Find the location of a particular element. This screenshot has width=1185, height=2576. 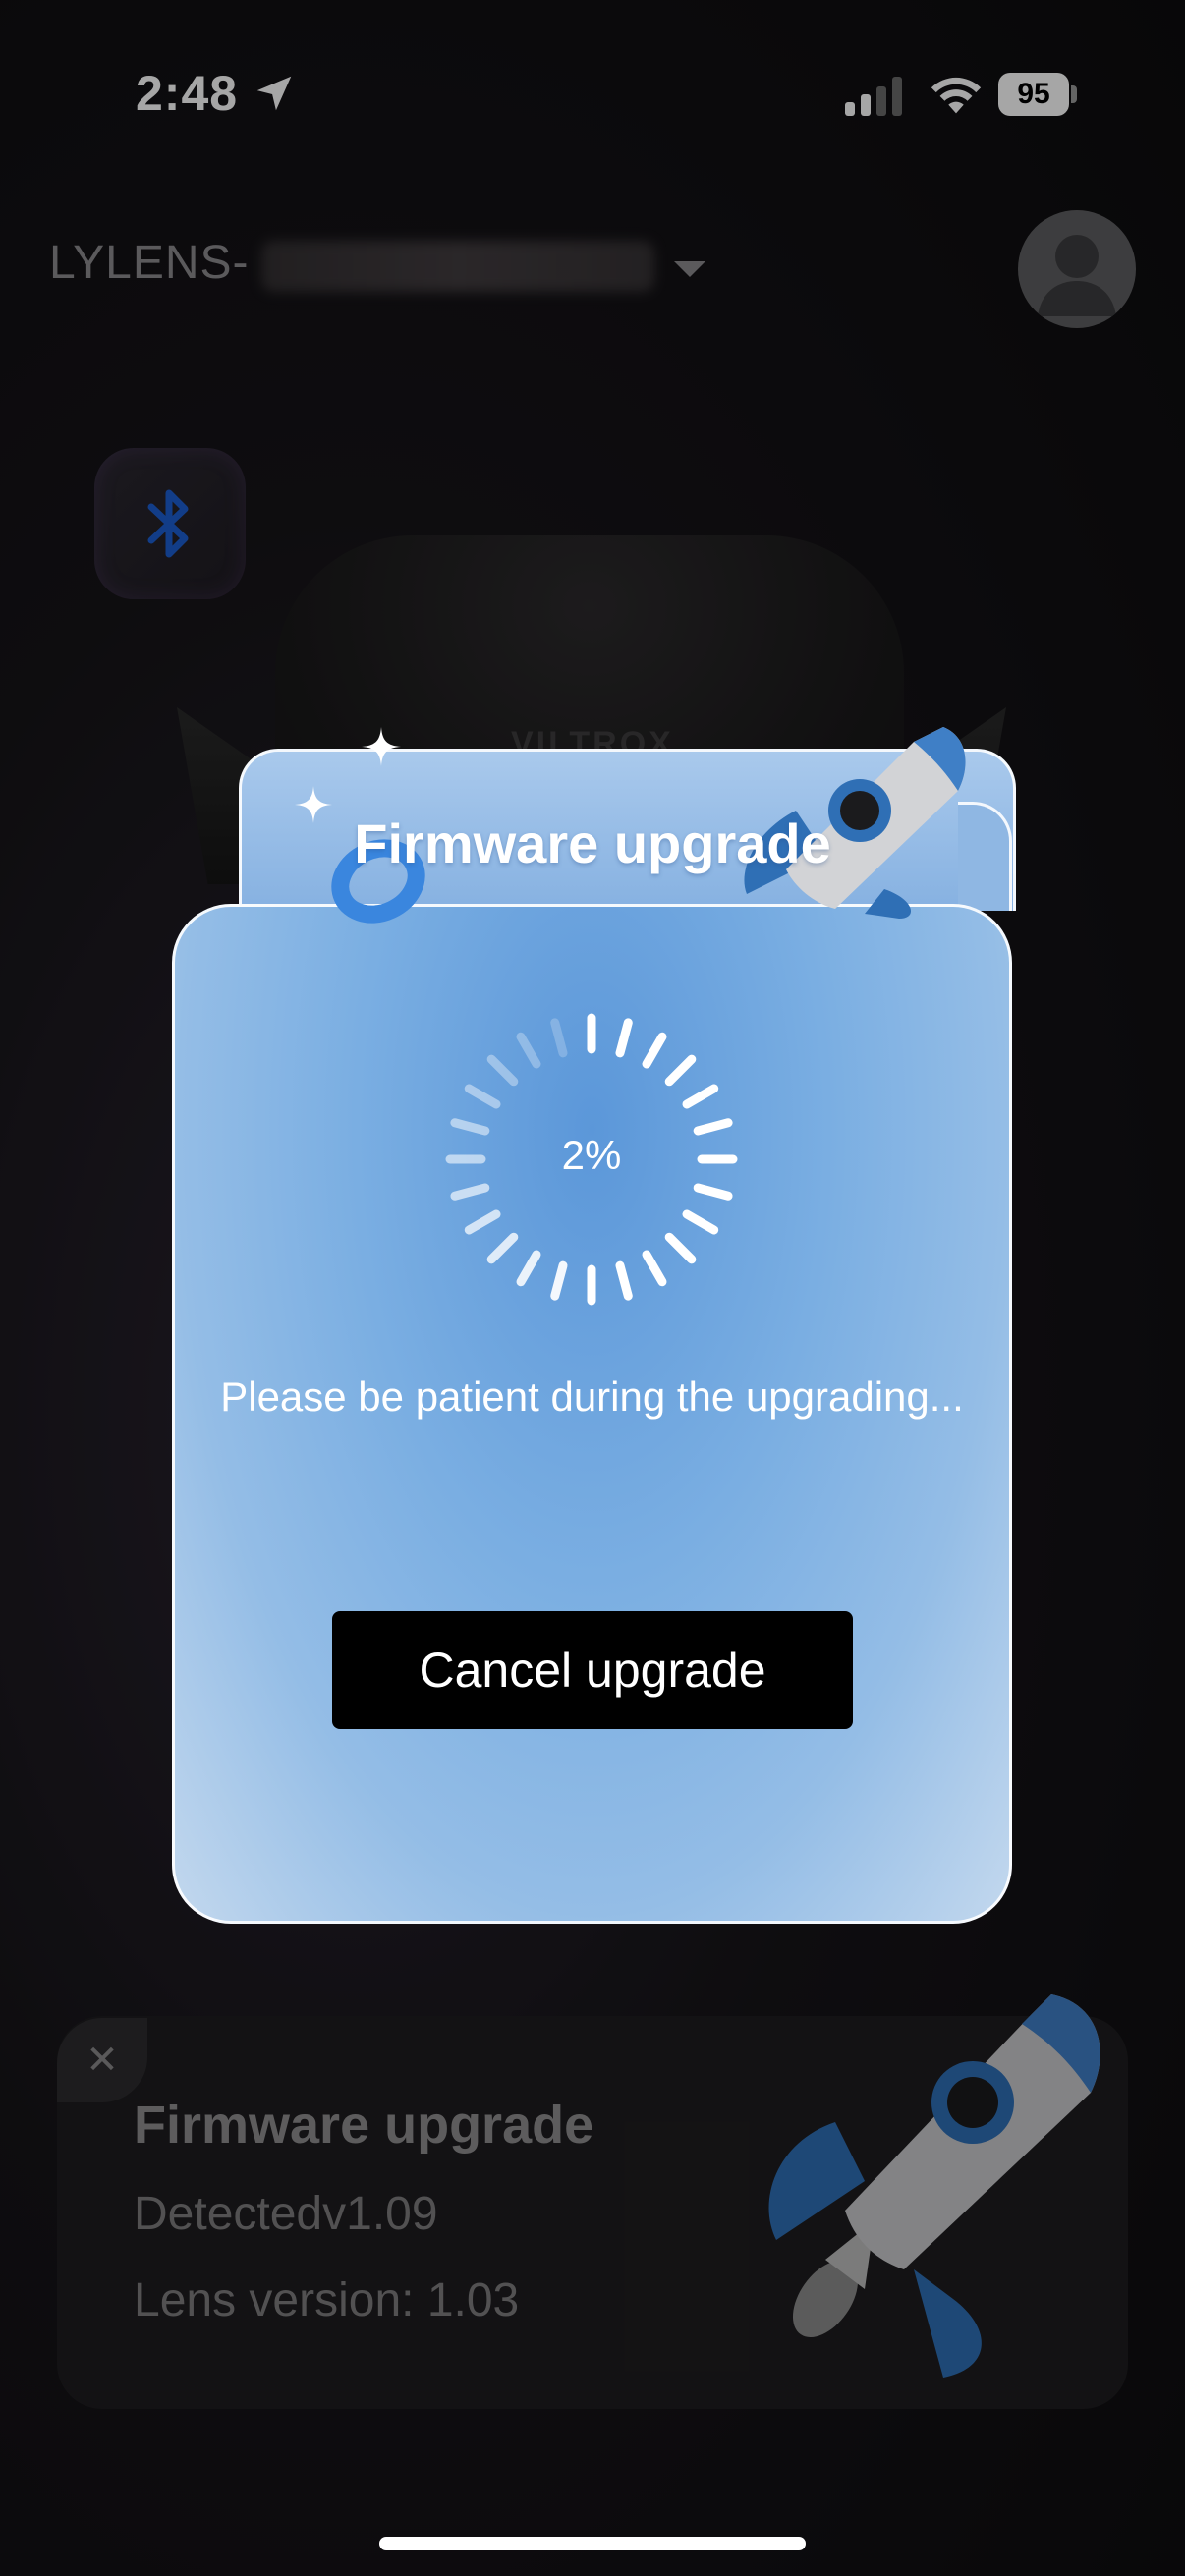

modal-title: Firmware upgrade is located at coordinates (592, 843).